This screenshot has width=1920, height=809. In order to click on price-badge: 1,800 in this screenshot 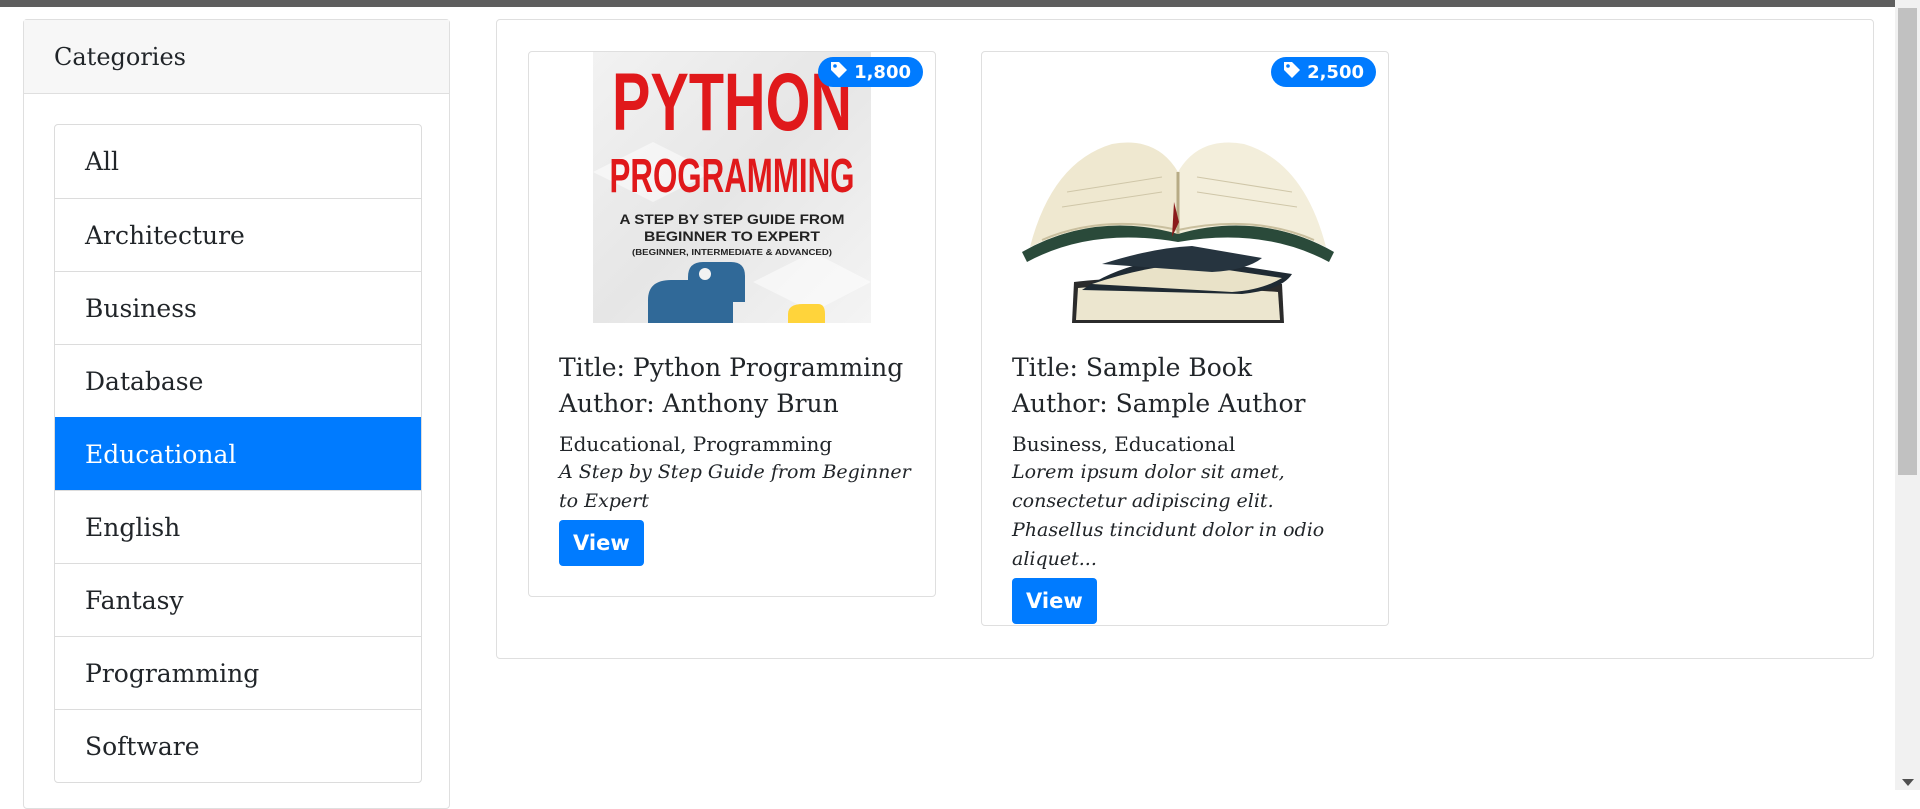, I will do `click(870, 72)`.